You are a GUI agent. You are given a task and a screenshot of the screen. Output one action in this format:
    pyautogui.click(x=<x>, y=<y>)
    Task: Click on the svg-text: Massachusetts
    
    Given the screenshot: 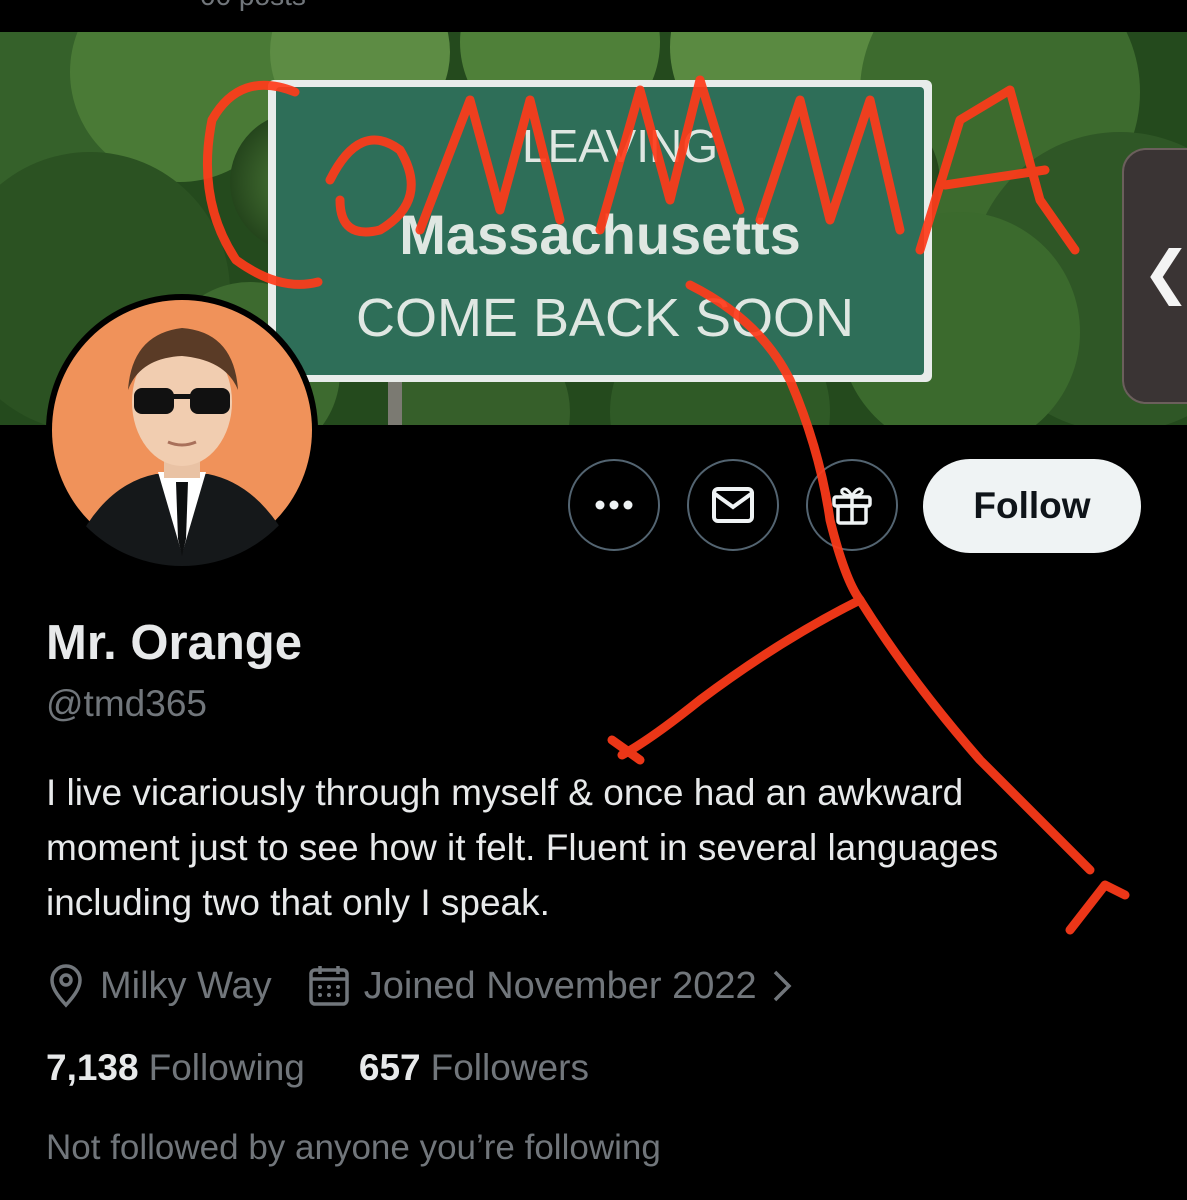 What is the action you would take?
    pyautogui.click(x=600, y=234)
    